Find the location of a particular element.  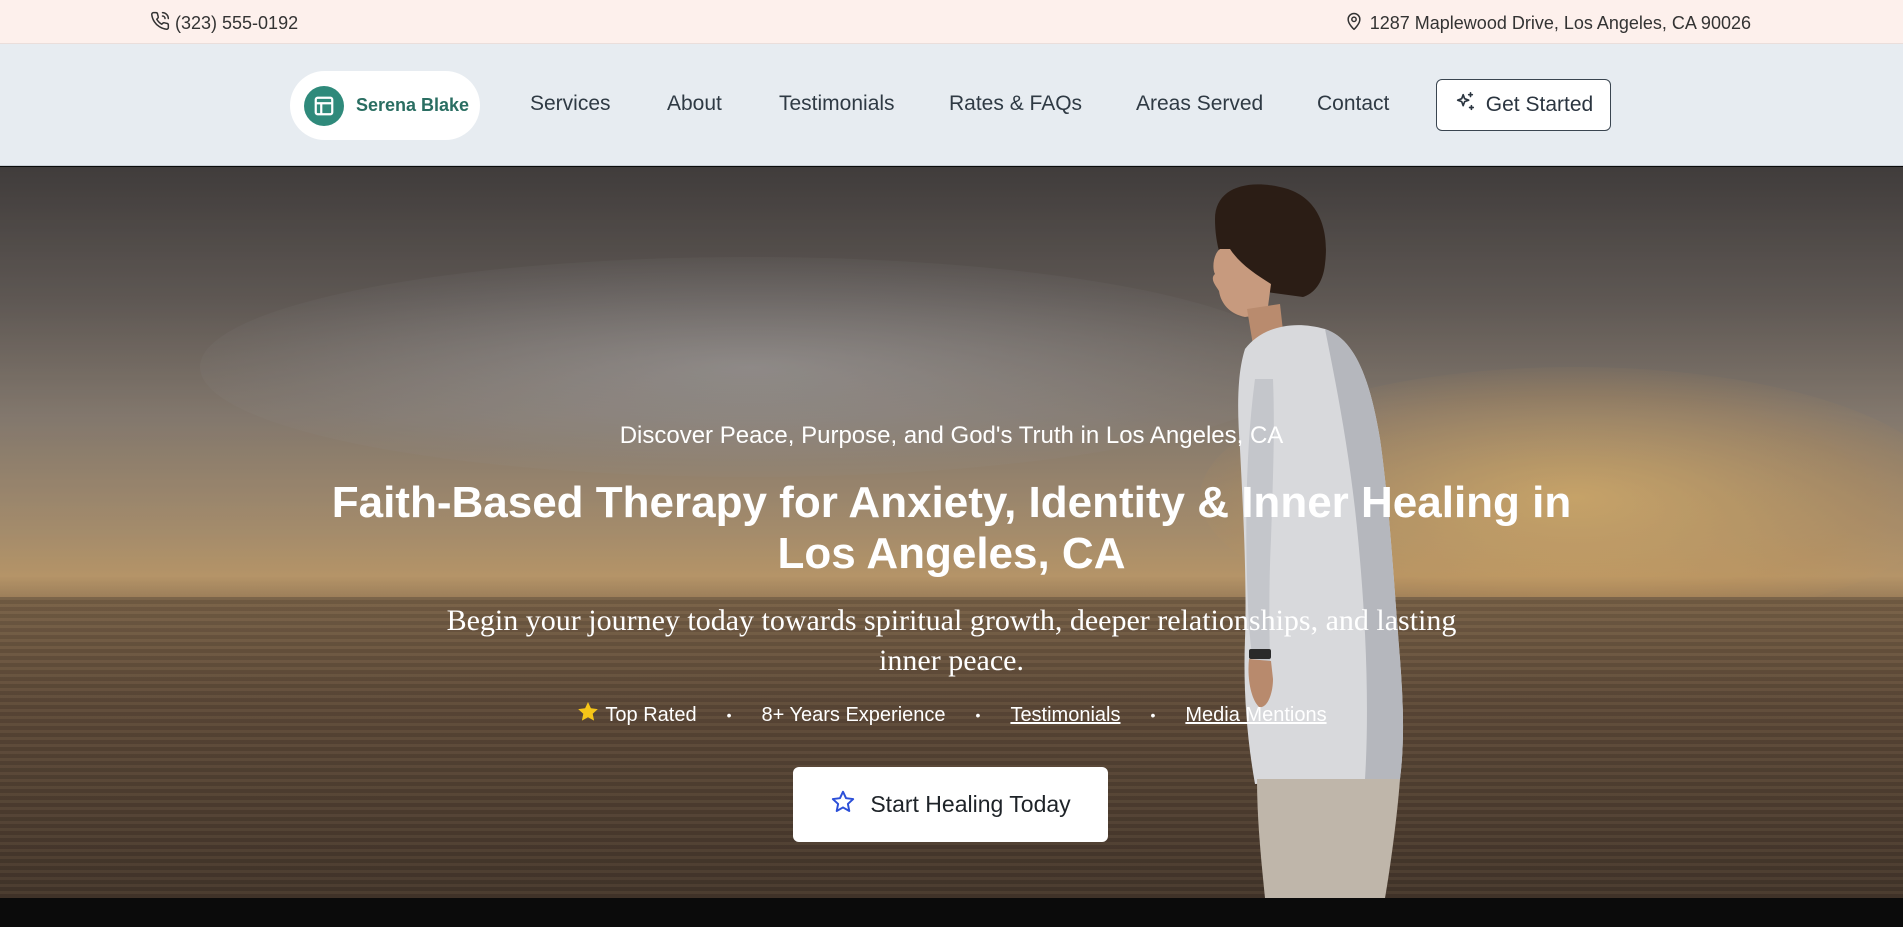

phone-contact: (323) 555-0192 is located at coordinates (224, 23).